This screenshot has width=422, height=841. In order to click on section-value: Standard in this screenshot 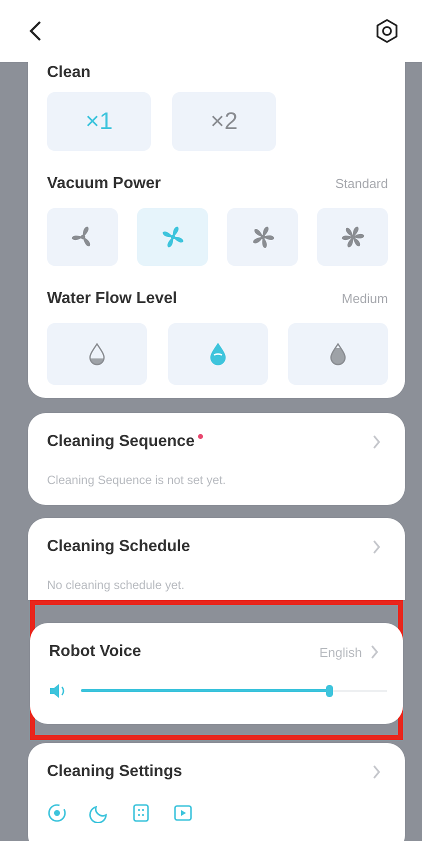, I will do `click(361, 183)`.